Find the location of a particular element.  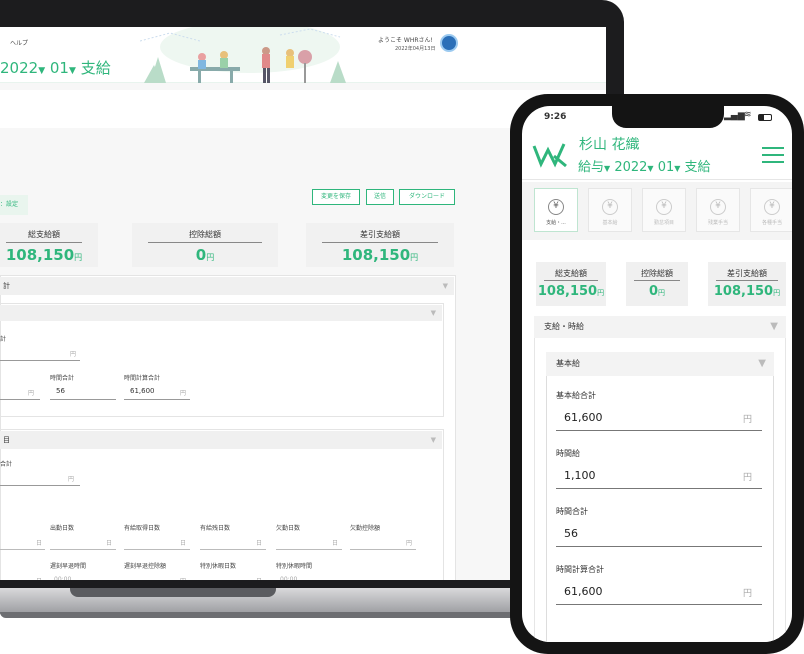

calc-unit: 円 is located at coordinates (183, 393).